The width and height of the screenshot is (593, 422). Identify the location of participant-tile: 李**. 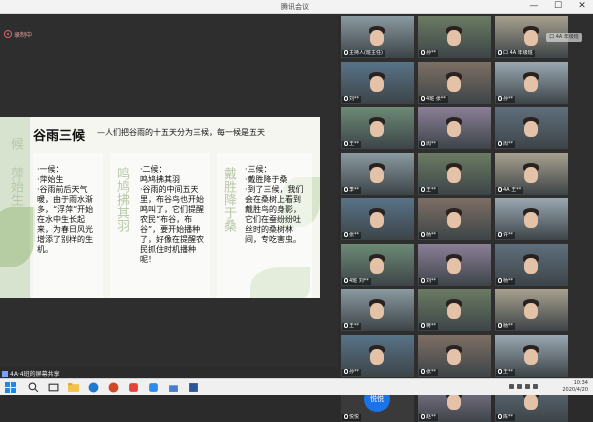
(377, 173).